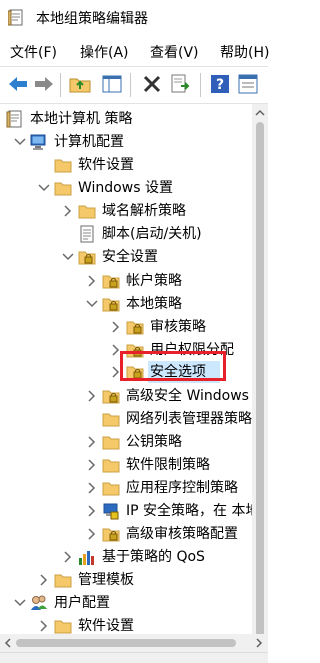 The image size is (320, 663). I want to click on annotation-highlight-box, so click(173, 366).